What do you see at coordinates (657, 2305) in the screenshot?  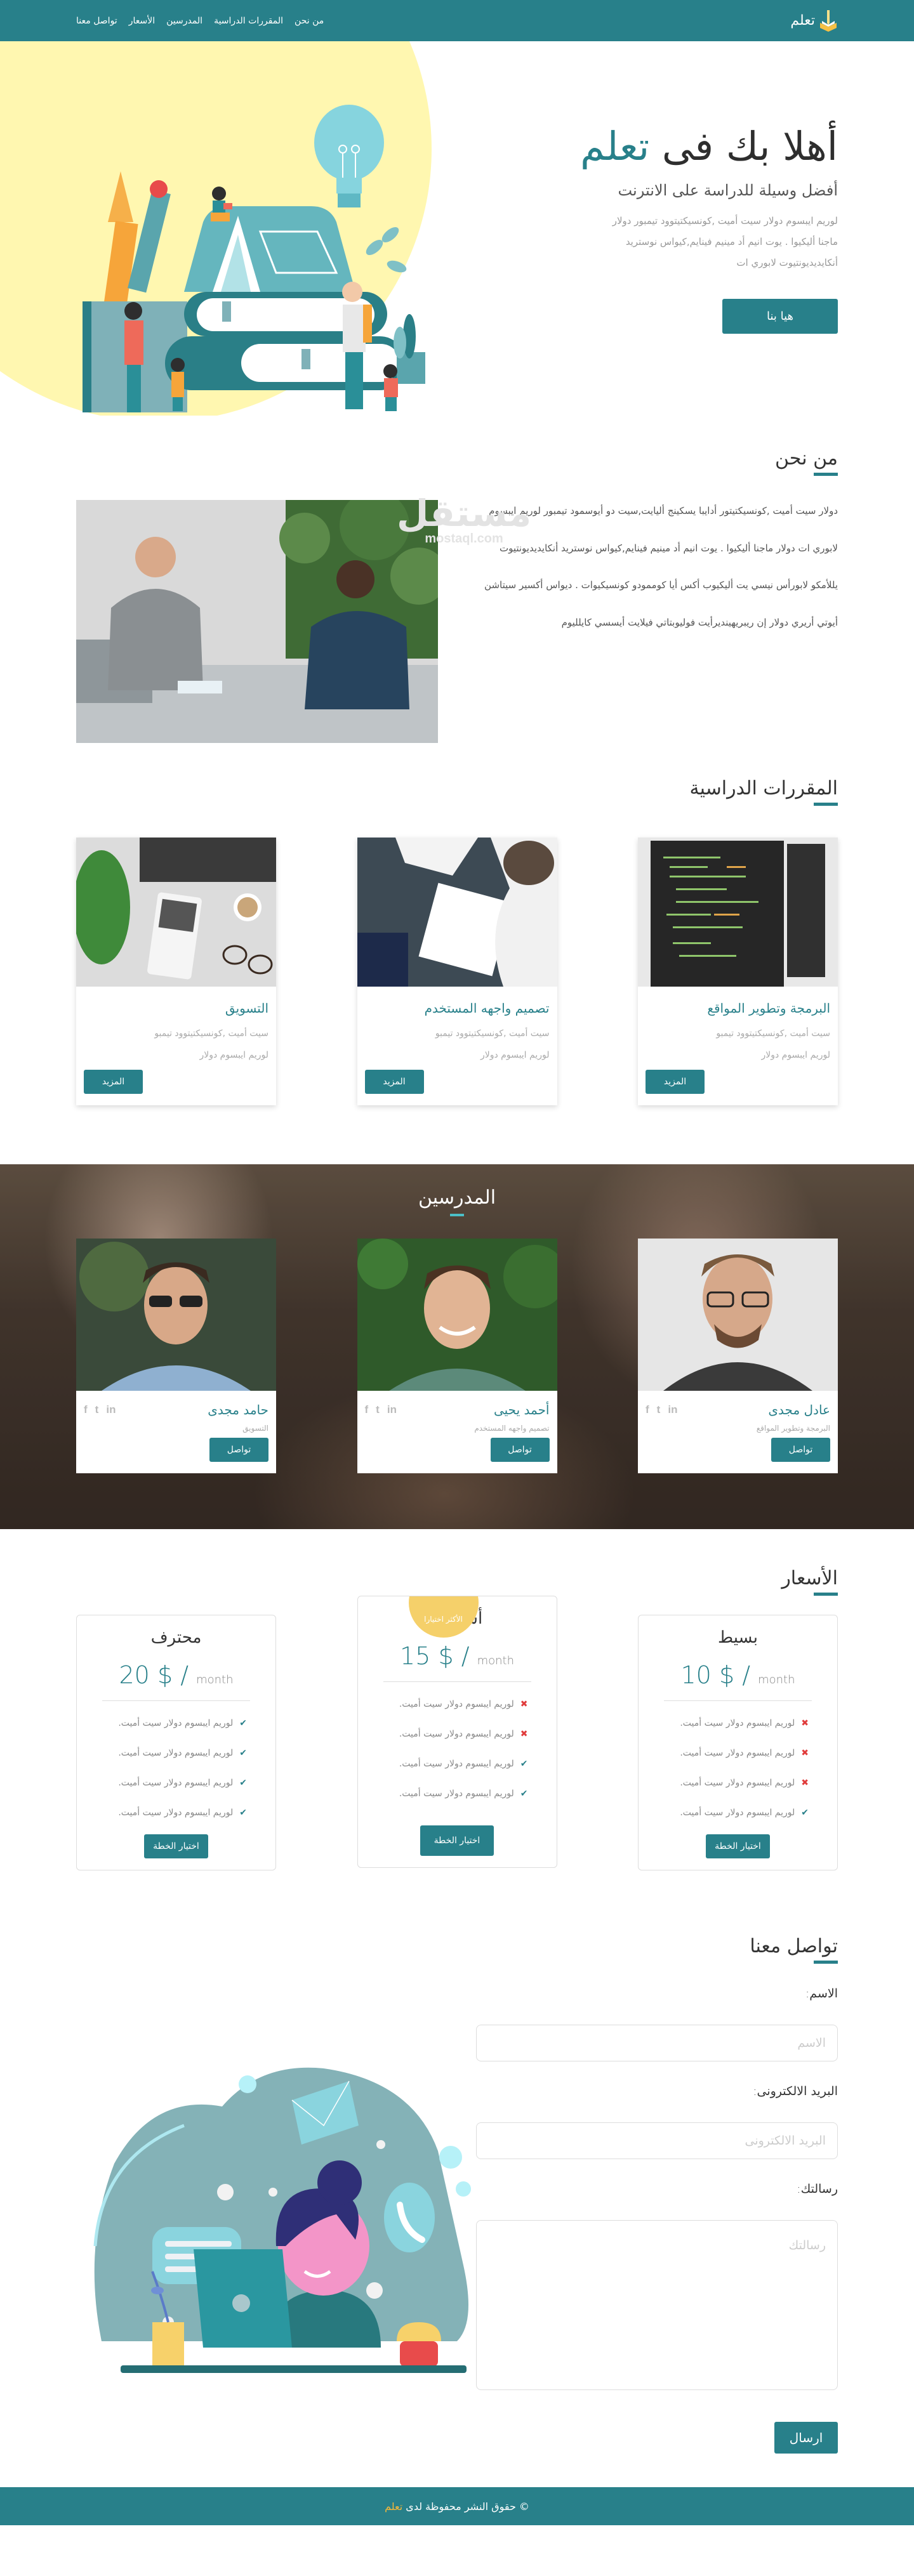 I see `message-textarea` at bounding box center [657, 2305].